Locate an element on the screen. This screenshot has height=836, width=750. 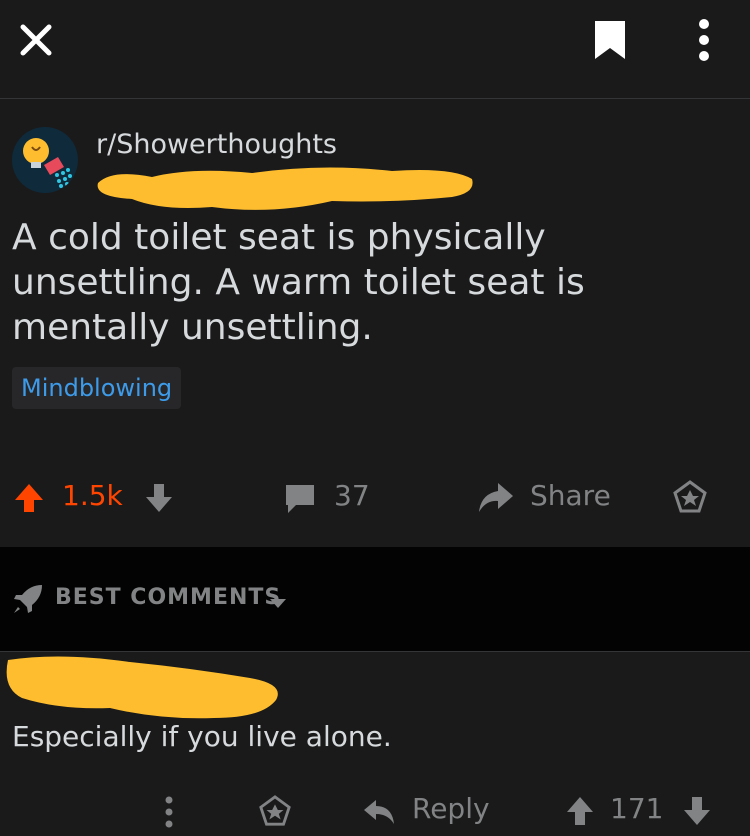
post-flair: Mindblowing is located at coordinates (97, 388).